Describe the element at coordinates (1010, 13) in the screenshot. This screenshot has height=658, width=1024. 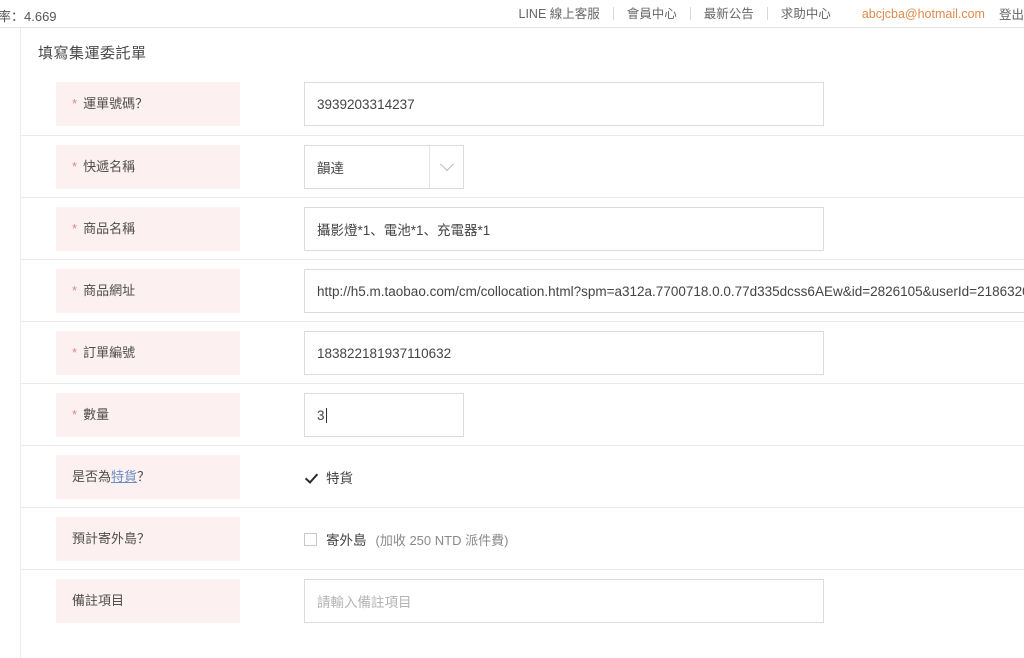
I see `logout-link: 登出` at that location.